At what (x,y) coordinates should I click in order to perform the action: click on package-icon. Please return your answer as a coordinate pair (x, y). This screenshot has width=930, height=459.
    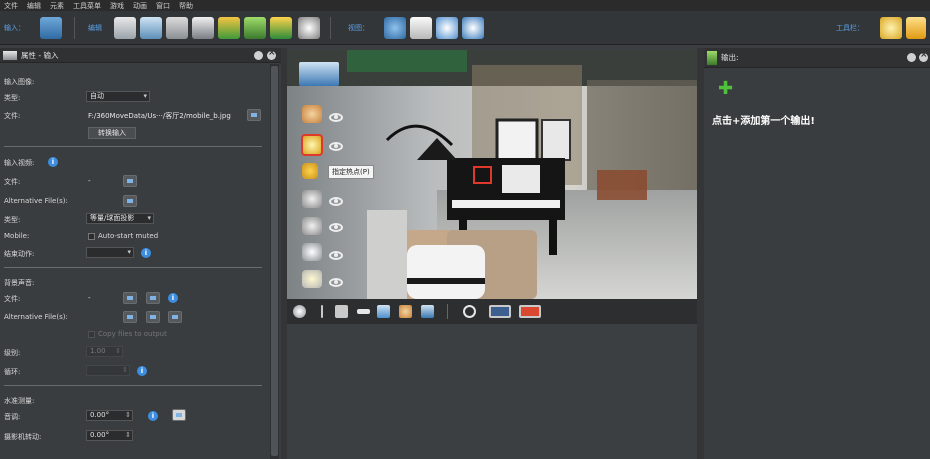
    Looking at the image, I should click on (229, 28).